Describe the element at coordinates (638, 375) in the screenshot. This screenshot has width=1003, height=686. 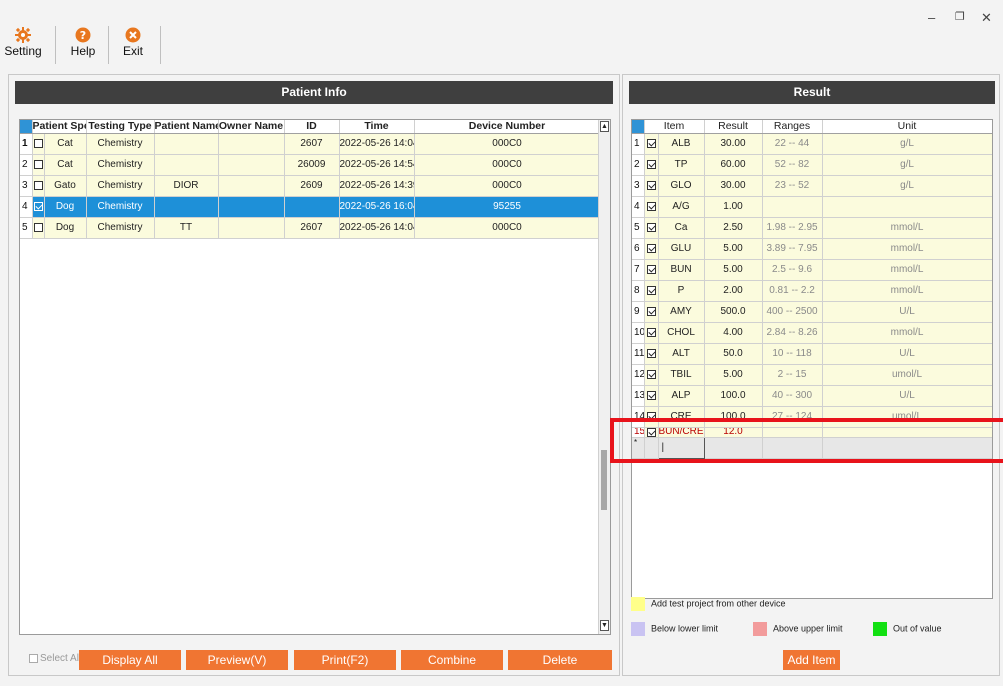
I see `row-number: 12` at that location.